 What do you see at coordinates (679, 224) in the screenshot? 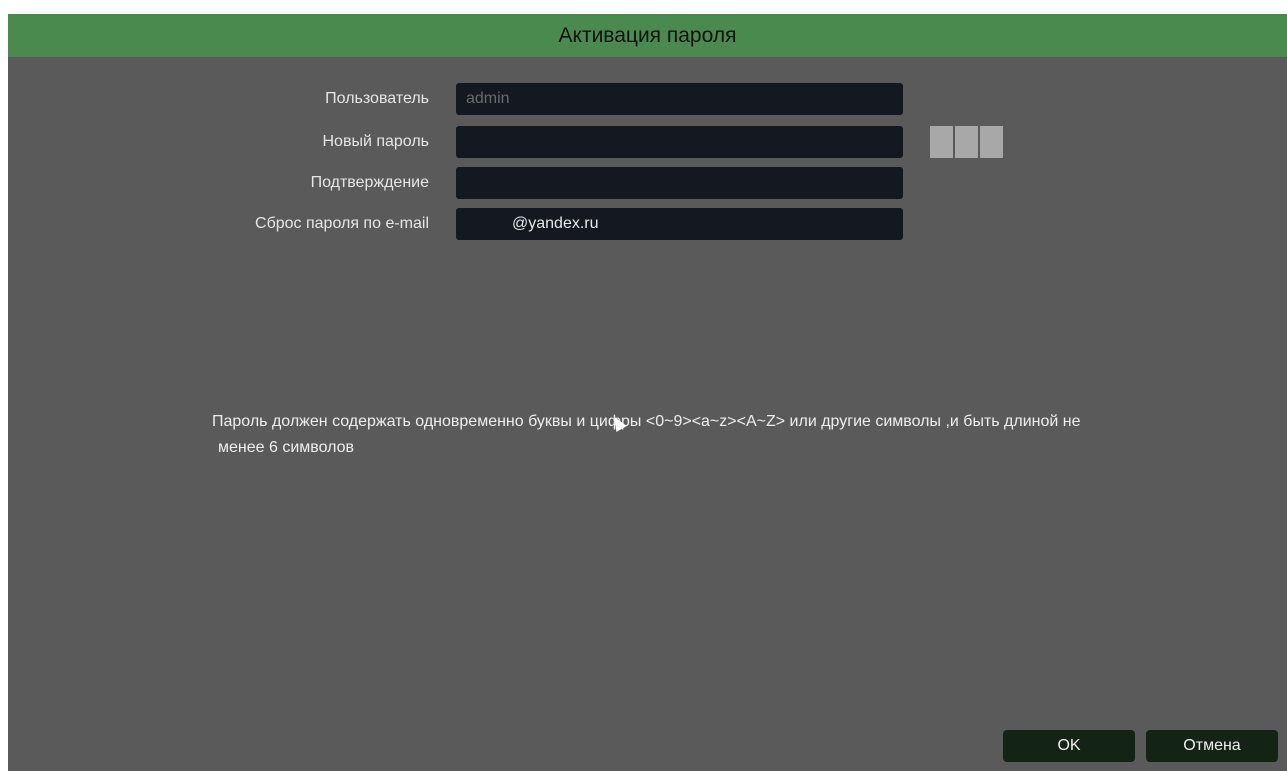
I see `email-field: @yandex.ru` at bounding box center [679, 224].